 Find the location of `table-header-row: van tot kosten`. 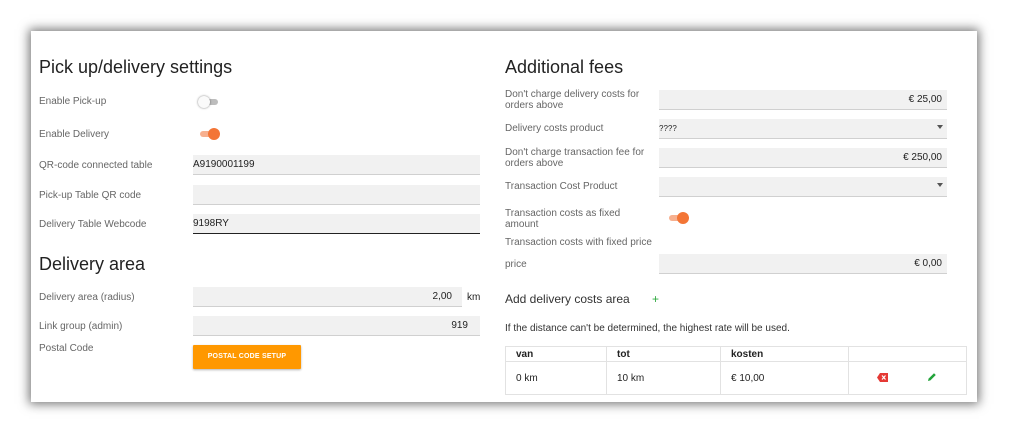

table-header-row: van tot kosten is located at coordinates (736, 354).